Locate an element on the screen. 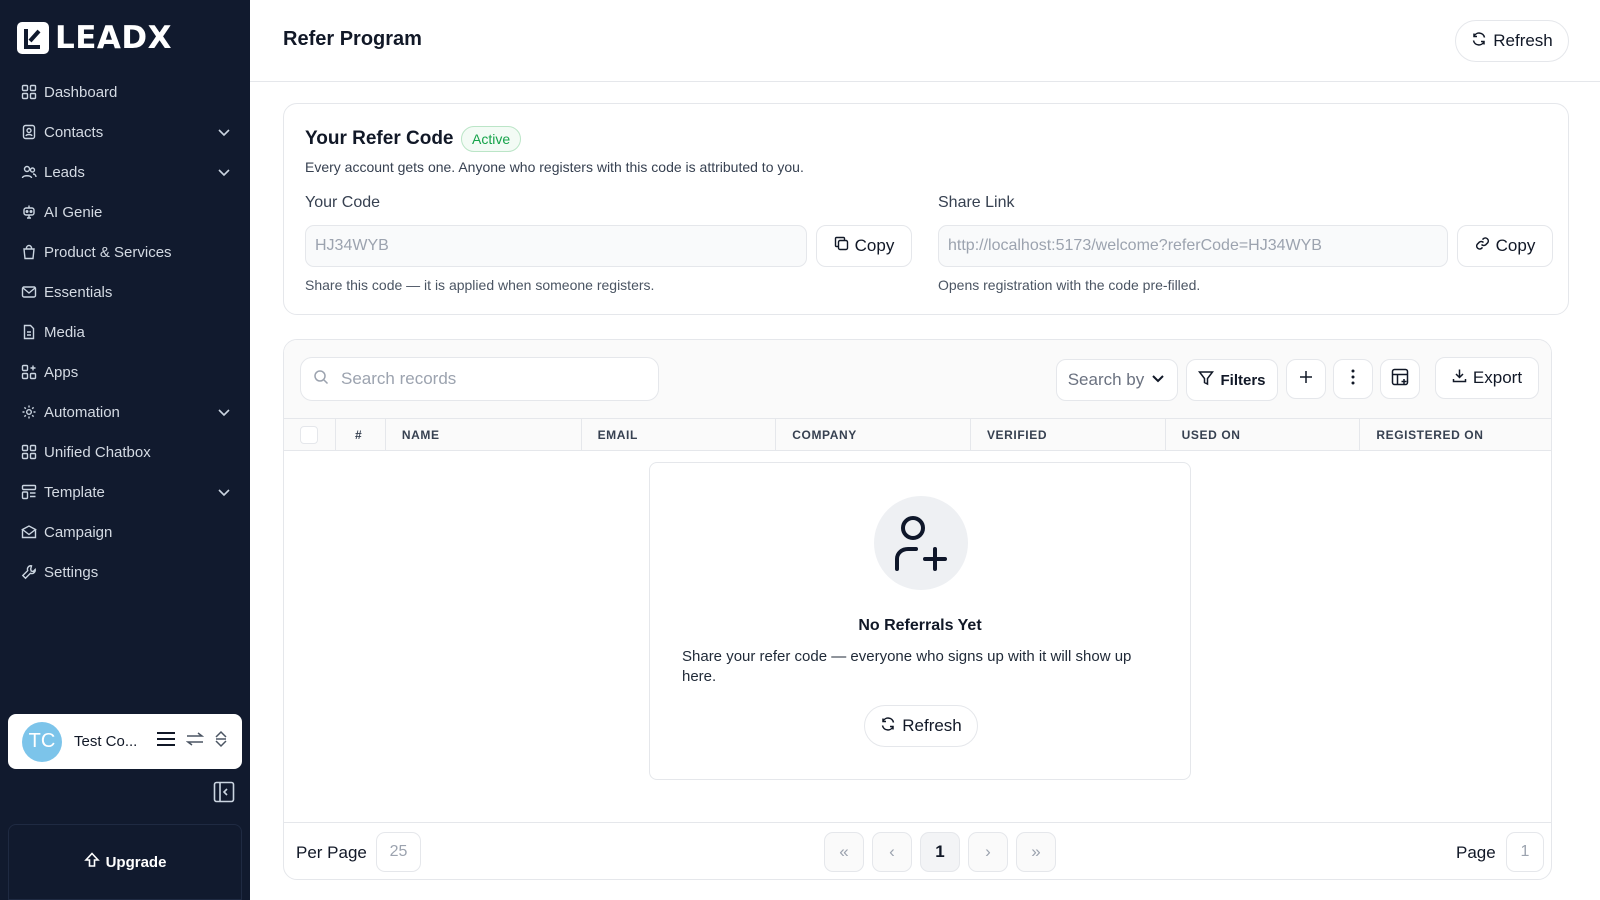  per-page-label: Per Page is located at coordinates (331, 852).